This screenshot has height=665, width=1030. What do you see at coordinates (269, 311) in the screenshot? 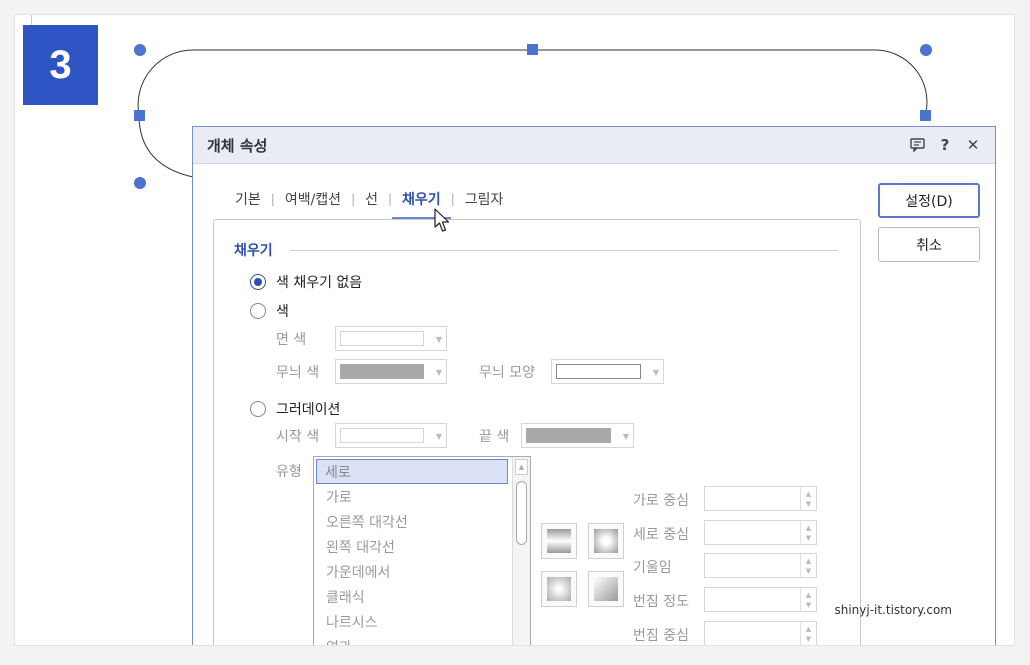
I see `radio-color: 색` at bounding box center [269, 311].